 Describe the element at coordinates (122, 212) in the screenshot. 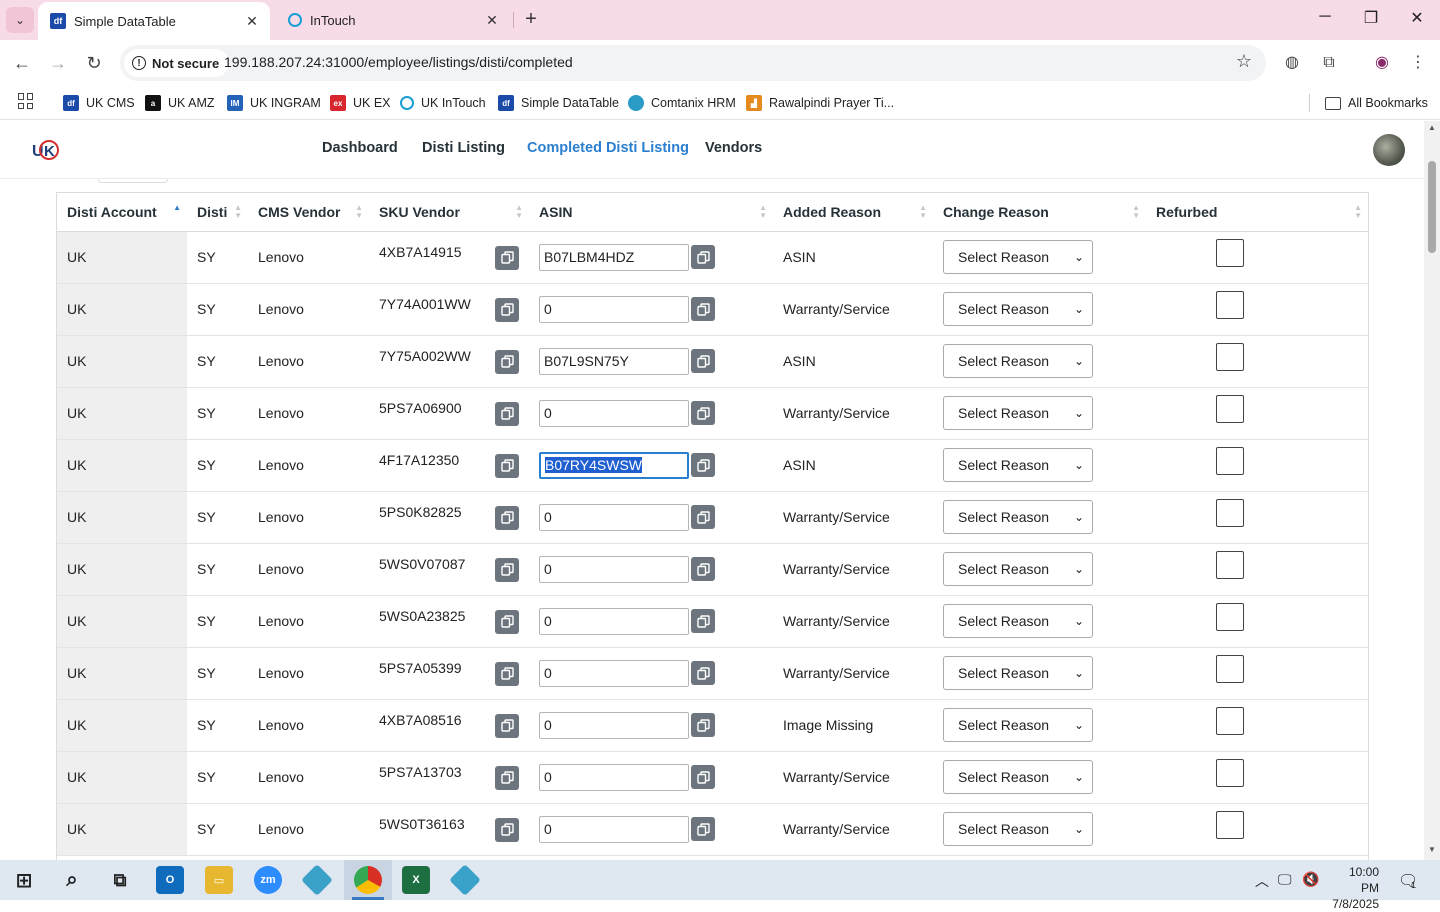

I see `col-disti-account: Disti Account ▲` at that location.